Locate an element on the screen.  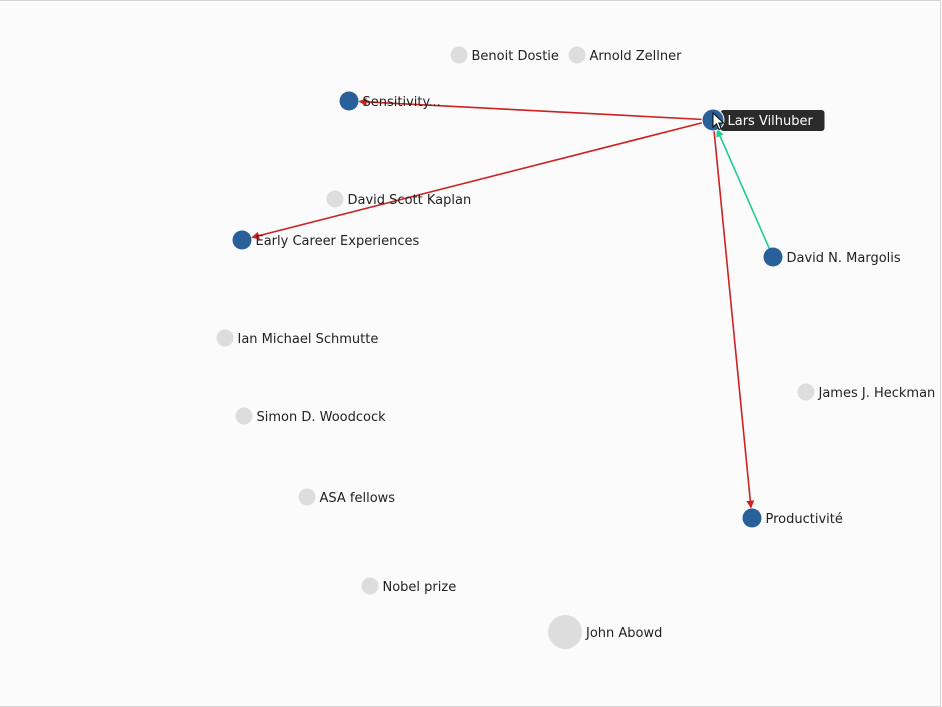
node-asa-fellows: ASA fellows is located at coordinates (347, 497).